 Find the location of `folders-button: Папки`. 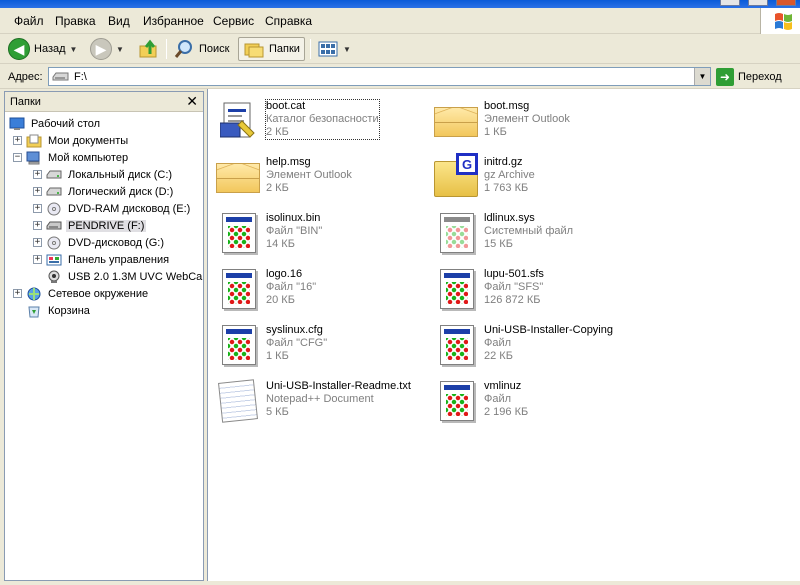

folders-button: Папки is located at coordinates (271, 49).